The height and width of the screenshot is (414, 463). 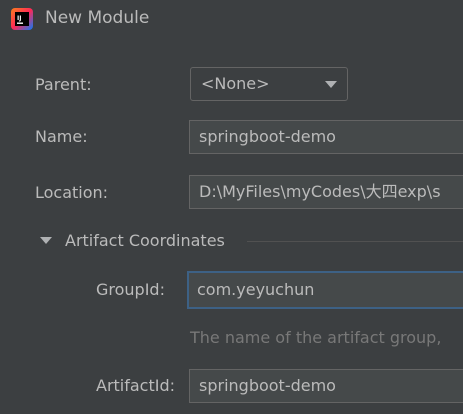 What do you see at coordinates (325, 290) in the screenshot?
I see `group-id-field: com.yeyuchun` at bounding box center [325, 290].